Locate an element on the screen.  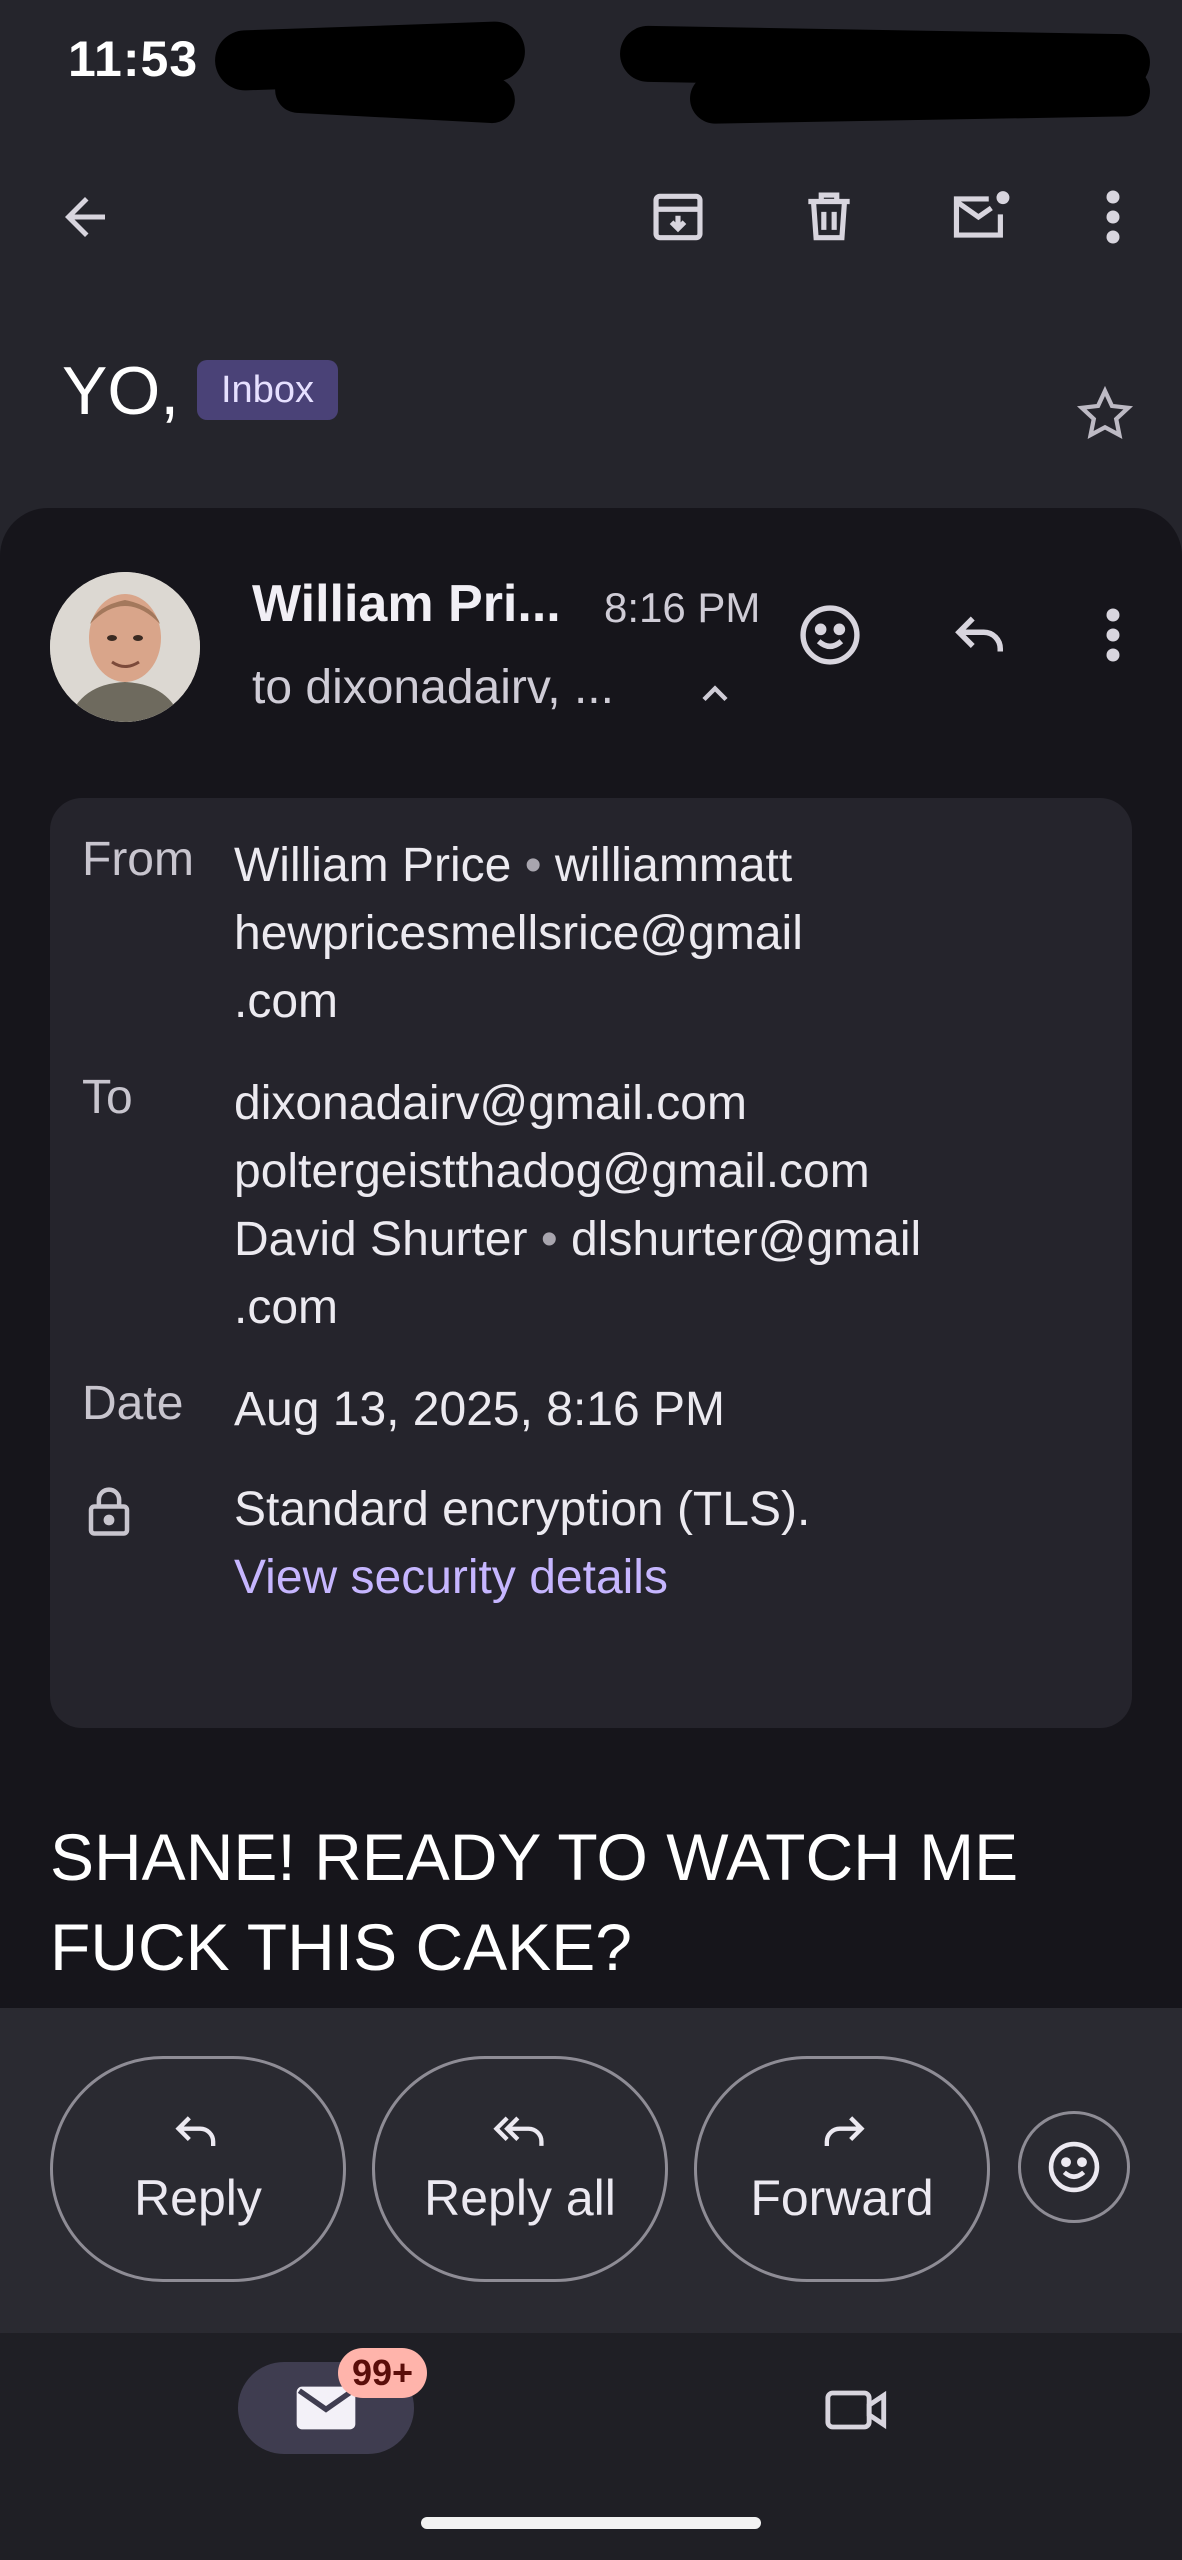
reply-label: Reply is located at coordinates (198, 2198).